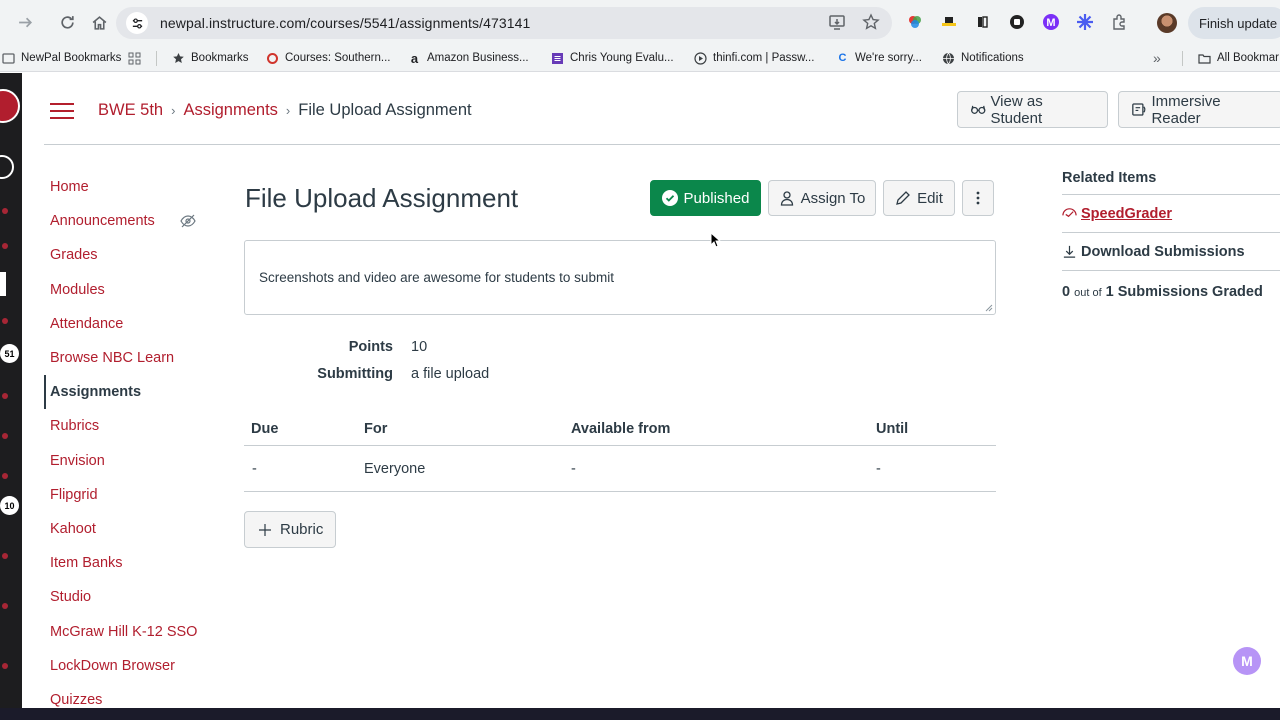 This screenshot has width=1280, height=720. What do you see at coordinates (983, 58) in the screenshot?
I see `bookmark-notifications: Notifications` at bounding box center [983, 58].